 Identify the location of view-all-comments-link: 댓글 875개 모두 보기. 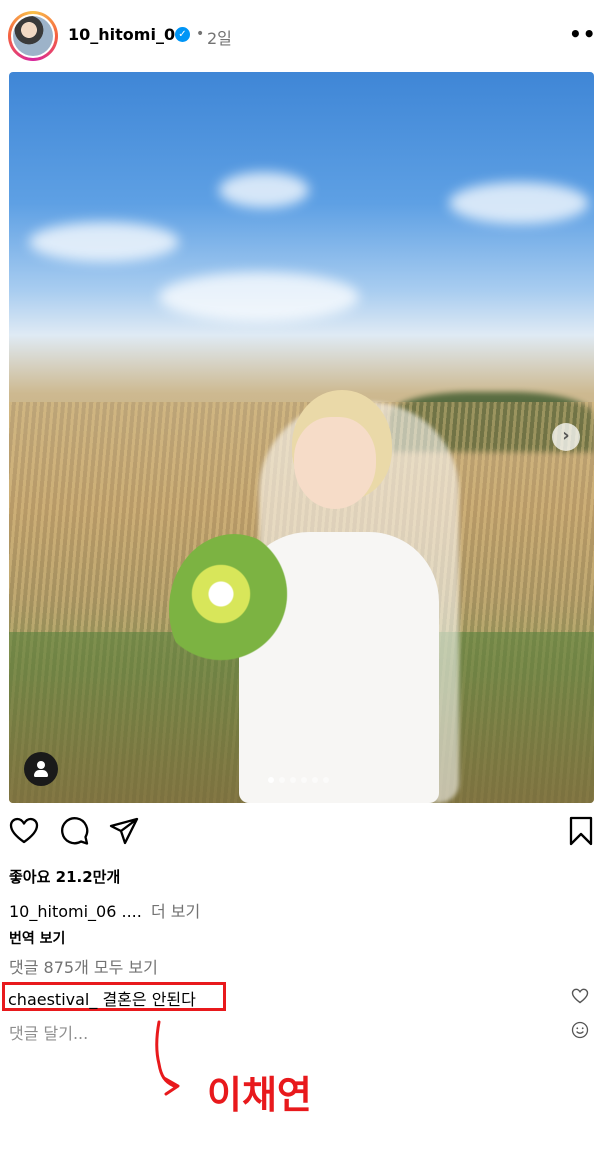
(83, 966).